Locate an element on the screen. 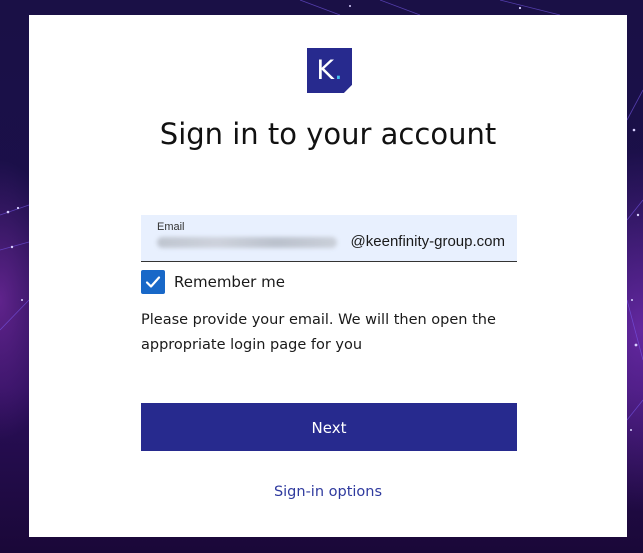 This screenshot has height=553, width=643. remember-me-checkbox is located at coordinates (153, 282).